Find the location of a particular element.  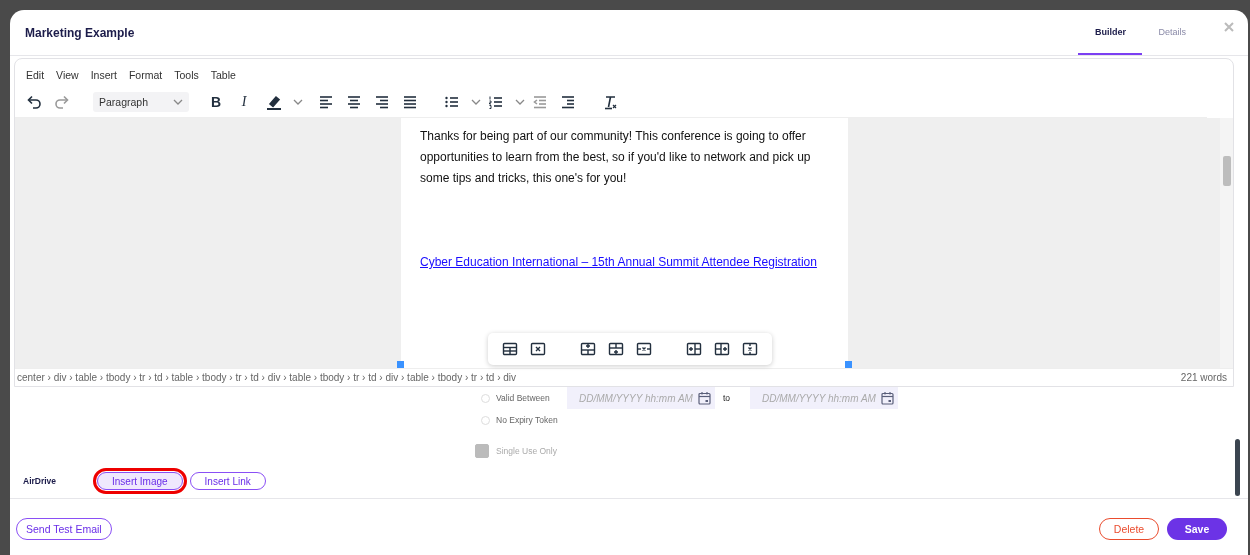

align-right-icon is located at coordinates (382, 102).